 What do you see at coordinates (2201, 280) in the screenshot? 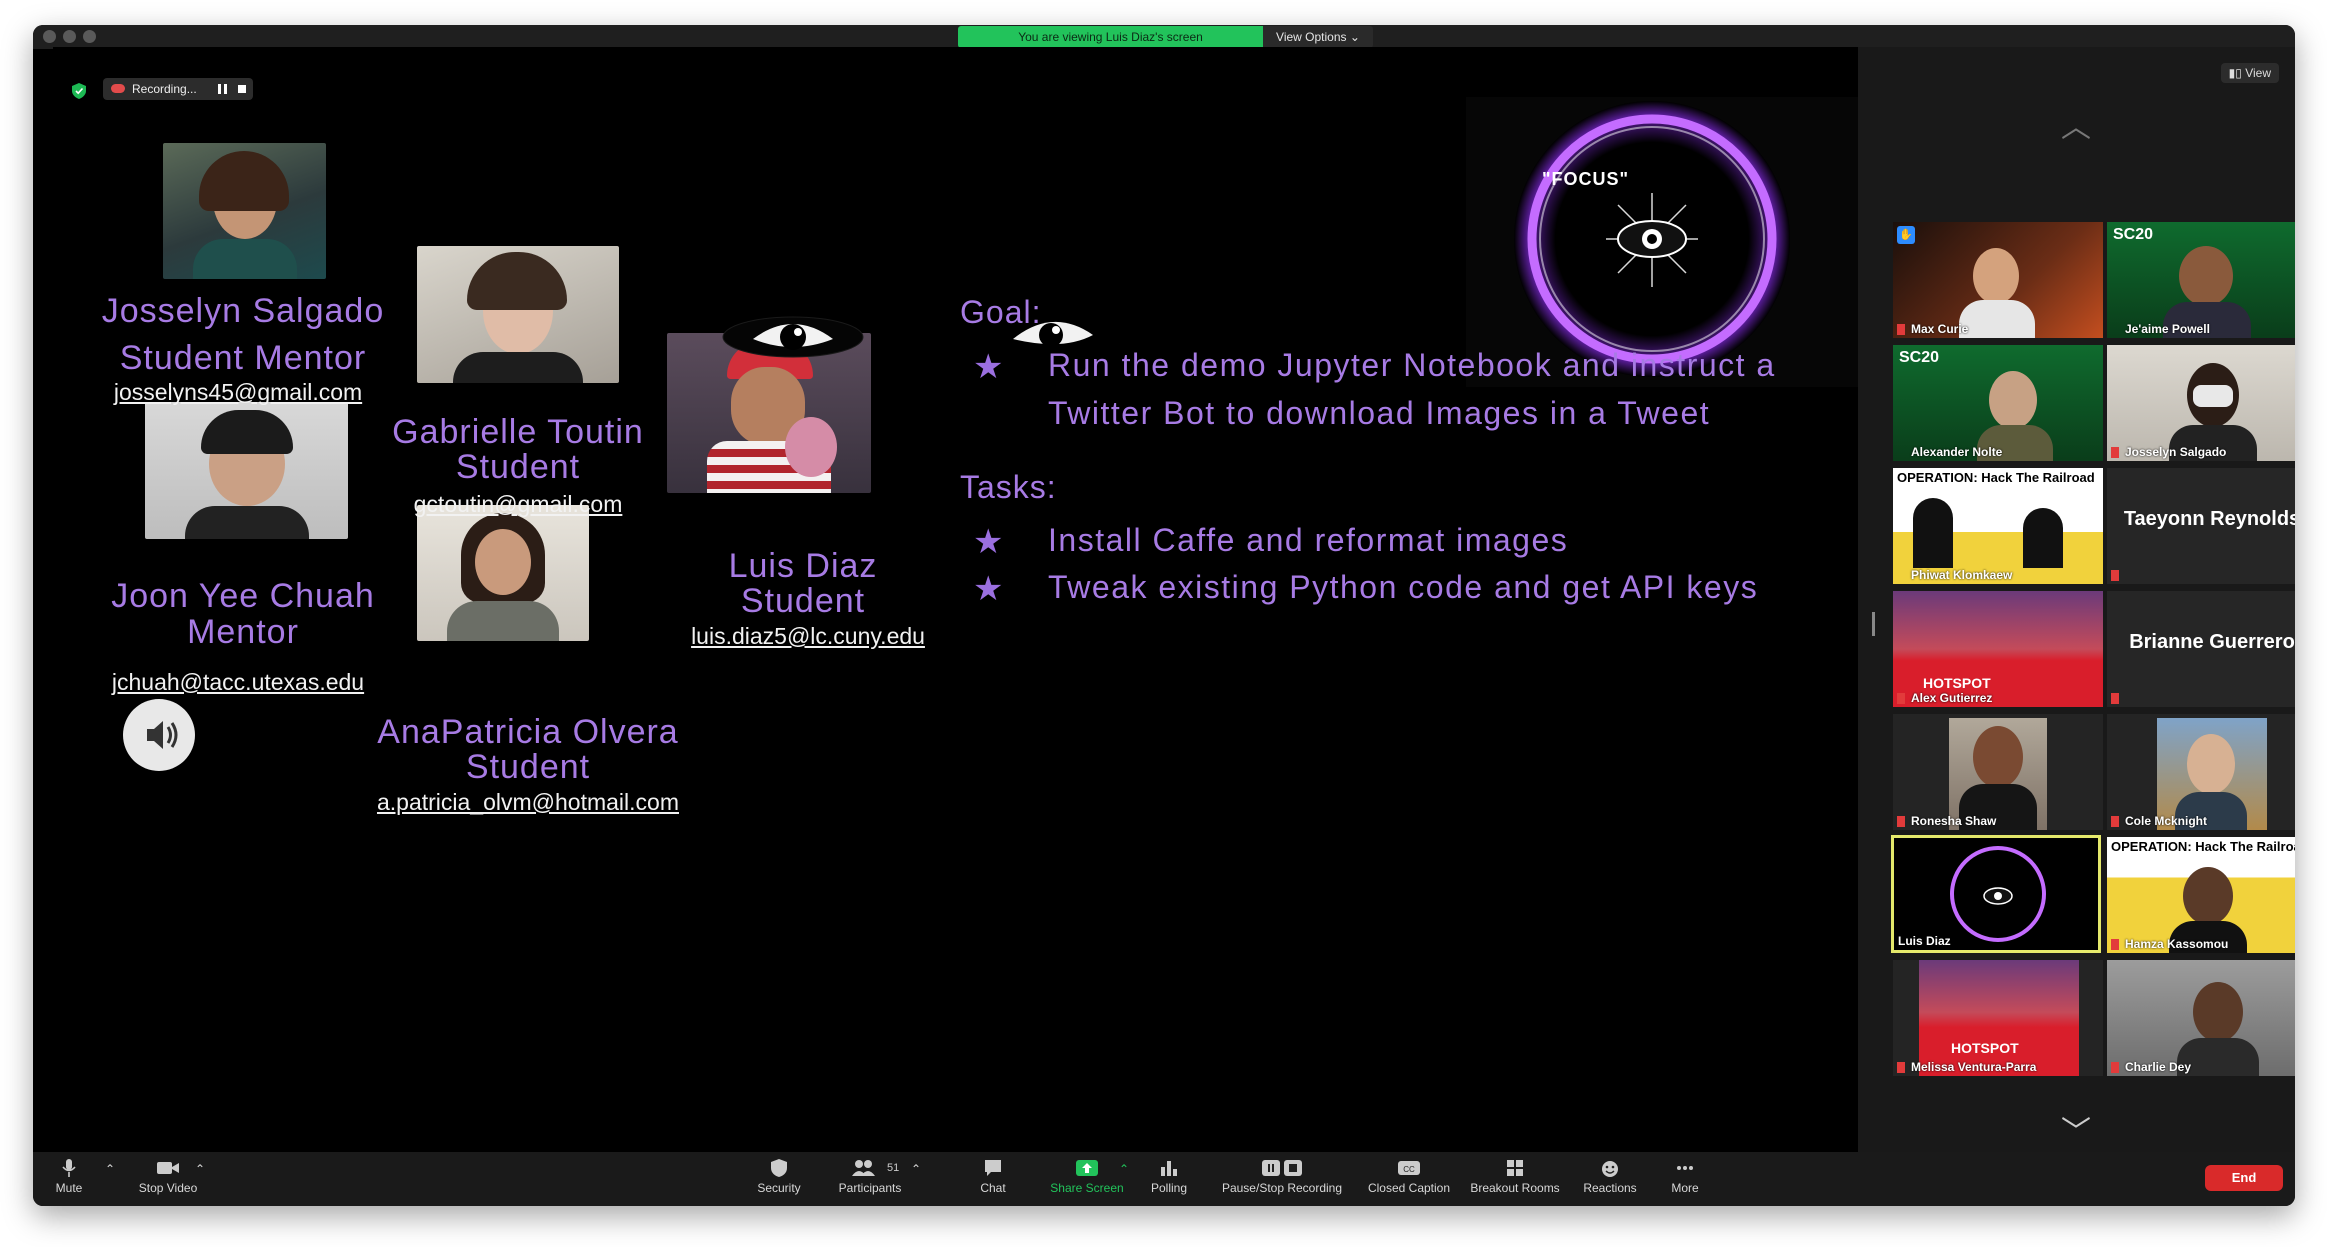
I see `participant-tile: SC20 Je'aime Powell` at bounding box center [2201, 280].